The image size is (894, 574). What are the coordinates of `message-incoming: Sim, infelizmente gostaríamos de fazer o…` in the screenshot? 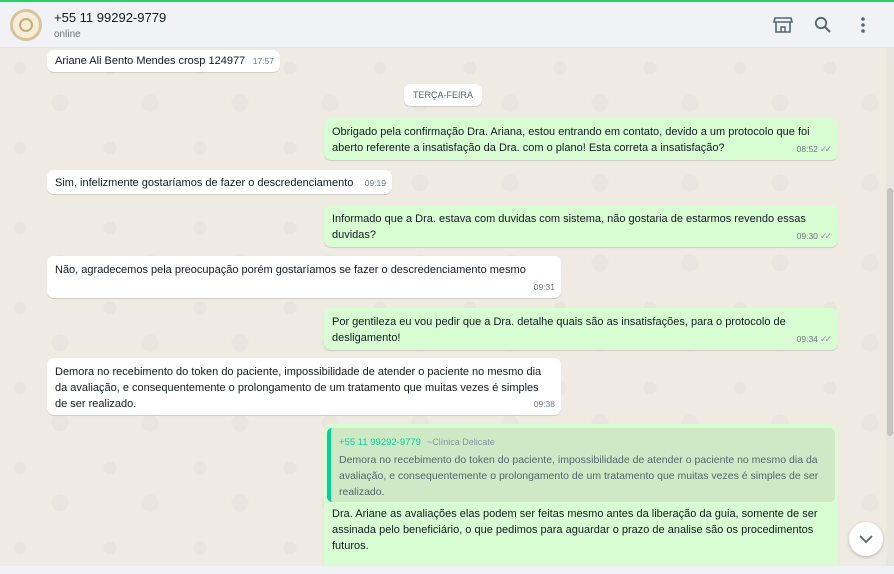 It's located at (219, 182).